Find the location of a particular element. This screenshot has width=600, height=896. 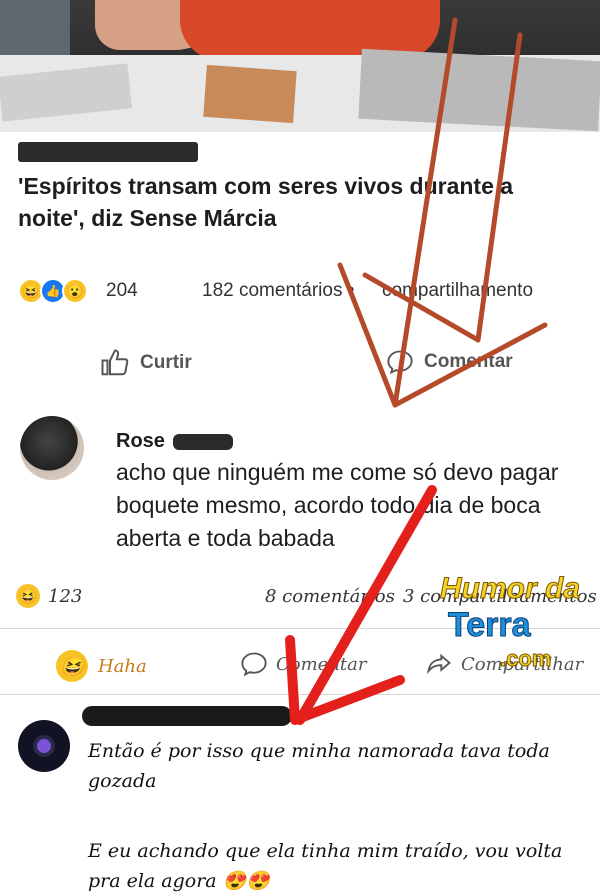

comment-reactions: 😆 is located at coordinates (28, 596).